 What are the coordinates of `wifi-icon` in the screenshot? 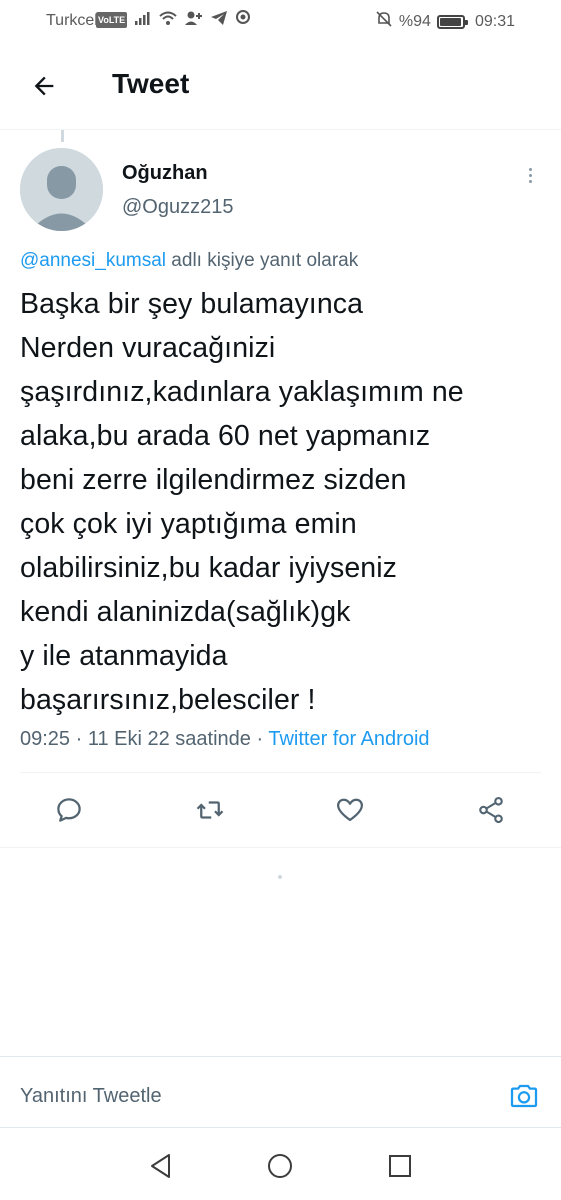 It's located at (168, 20).